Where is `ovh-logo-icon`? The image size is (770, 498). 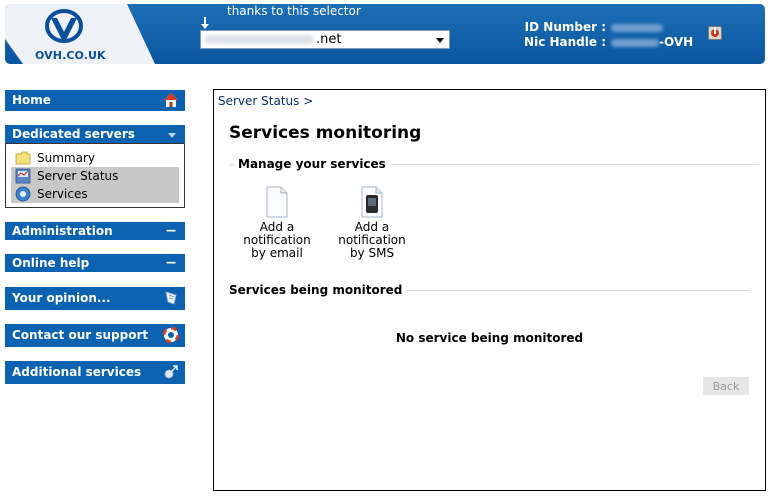
ovh-logo-icon is located at coordinates (64, 28).